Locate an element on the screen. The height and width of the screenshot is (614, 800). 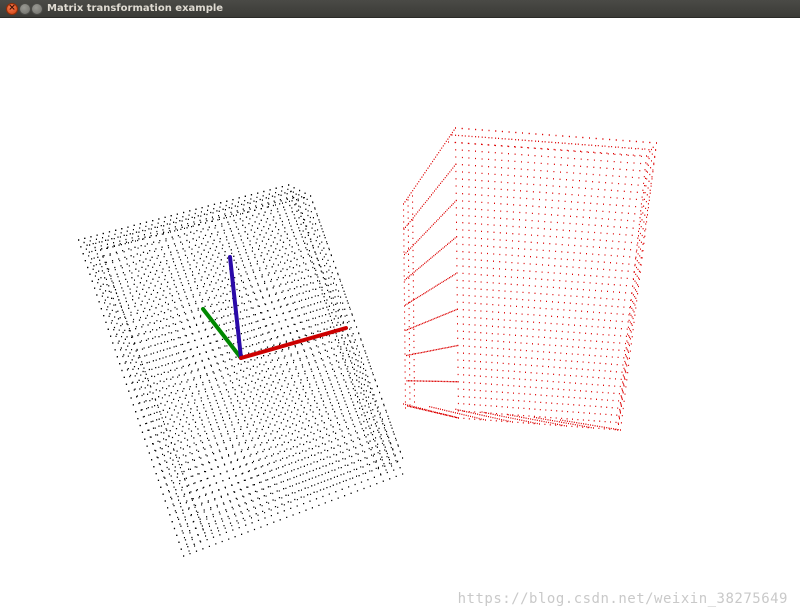
watermark-text: https://blog.csdn.net/weixin_38275649 is located at coordinates (622, 599).